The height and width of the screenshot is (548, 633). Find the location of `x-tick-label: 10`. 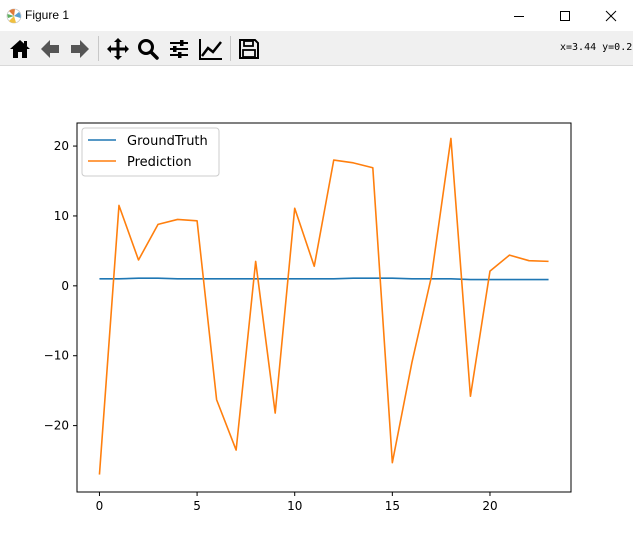

x-tick-label: 10 is located at coordinates (294, 506).